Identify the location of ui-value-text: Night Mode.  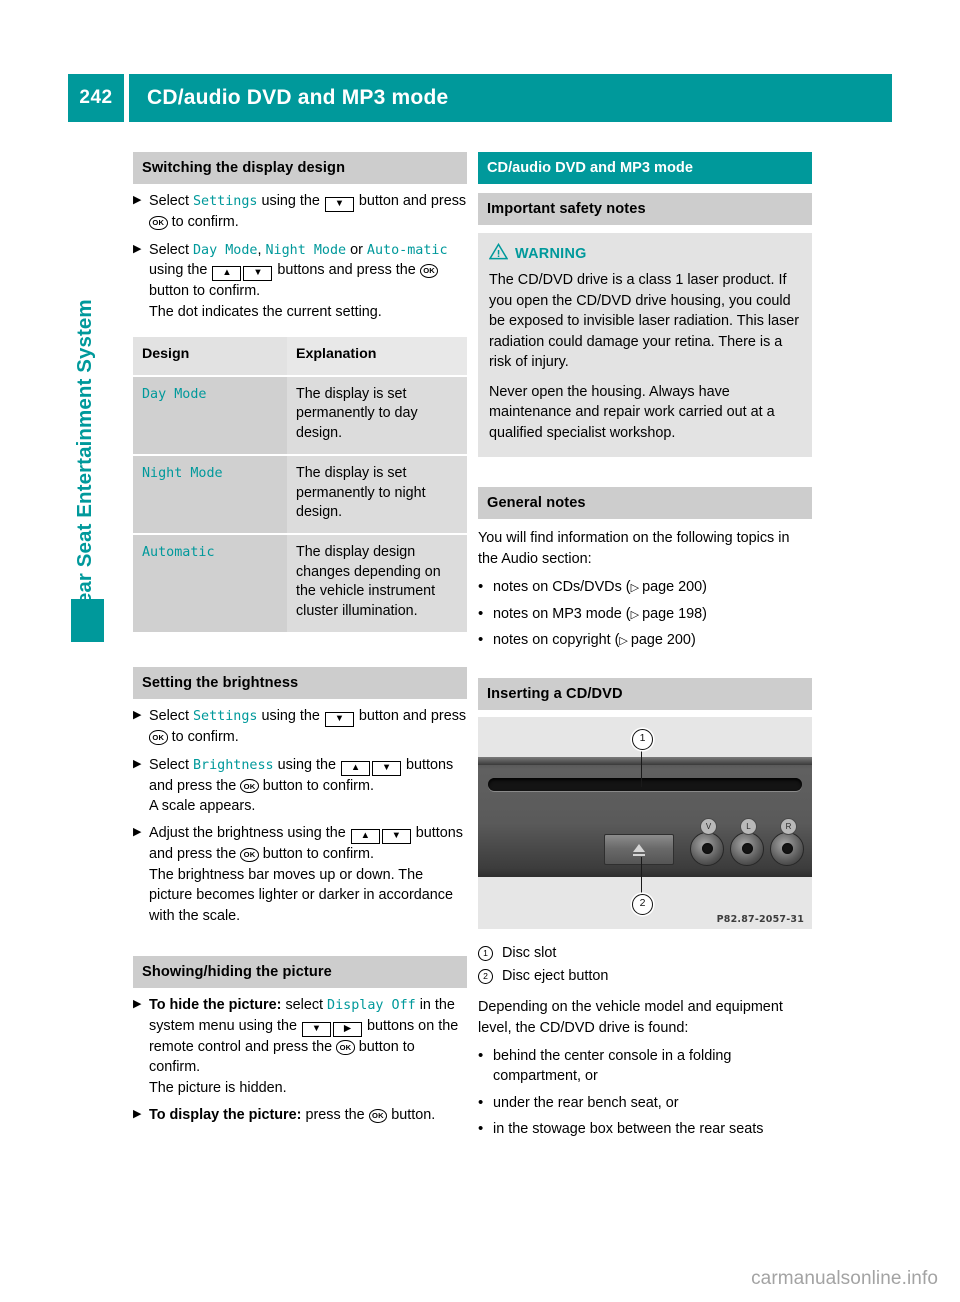
(306, 250).